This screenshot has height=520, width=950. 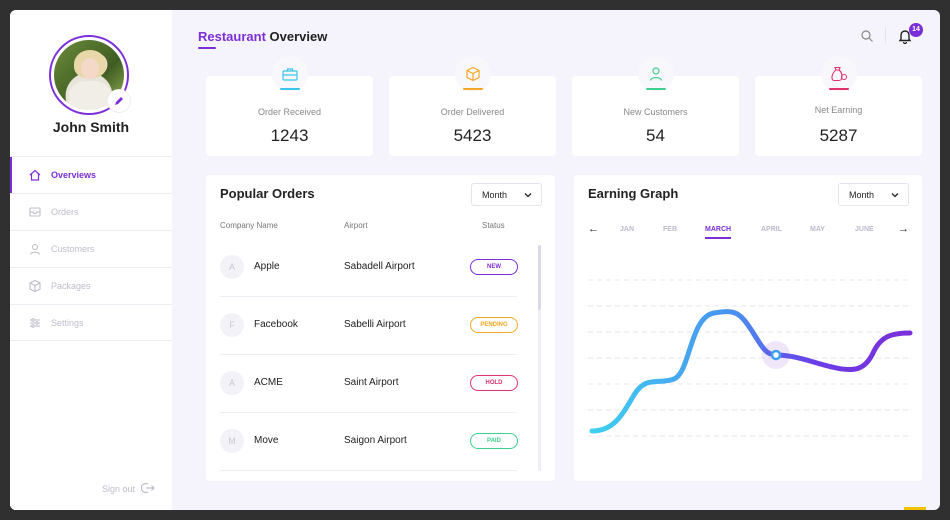 What do you see at coordinates (119, 101) in the screenshot?
I see `pencil-icon` at bounding box center [119, 101].